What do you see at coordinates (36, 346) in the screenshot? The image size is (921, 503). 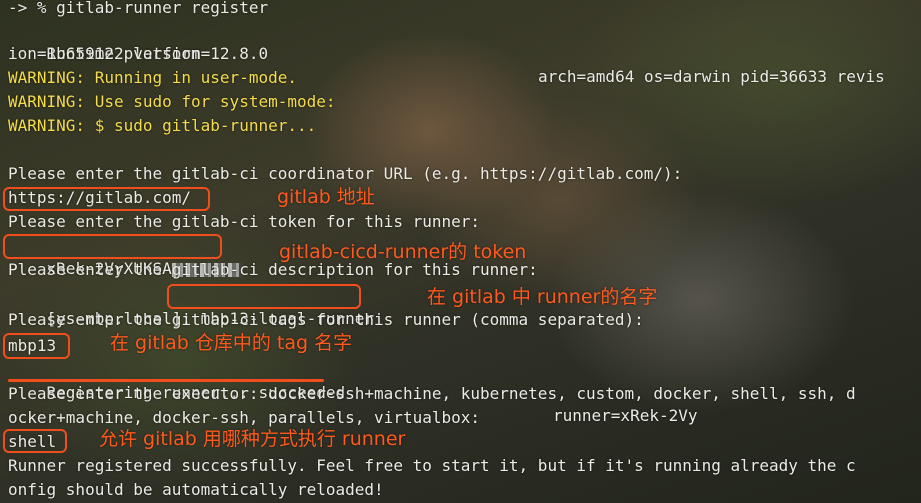 I see `tags-highlight-box` at bounding box center [36, 346].